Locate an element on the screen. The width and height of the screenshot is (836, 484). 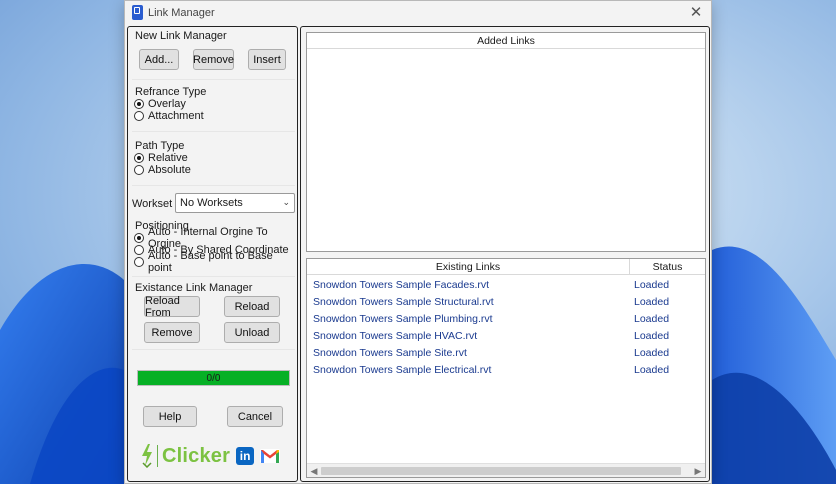
reload-from-button: Reload From is located at coordinates (172, 307).